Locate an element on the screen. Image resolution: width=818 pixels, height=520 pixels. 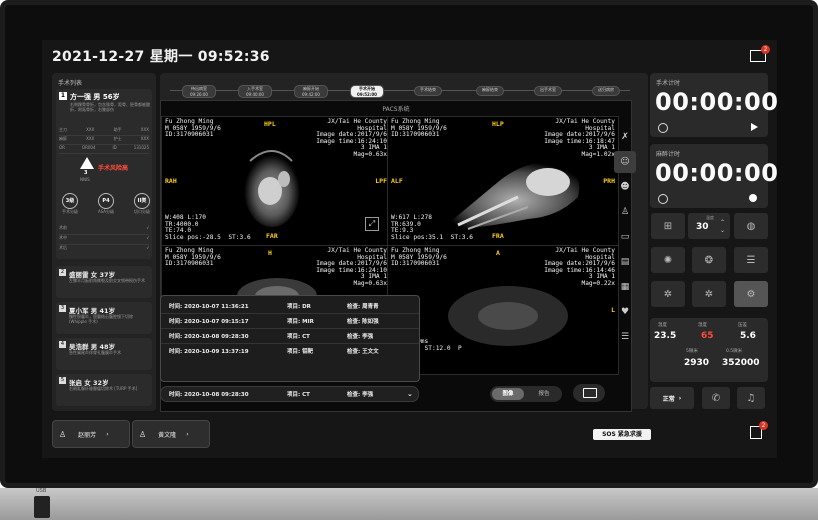
timeline-step: 手术结束 is located at coordinates (428, 91).